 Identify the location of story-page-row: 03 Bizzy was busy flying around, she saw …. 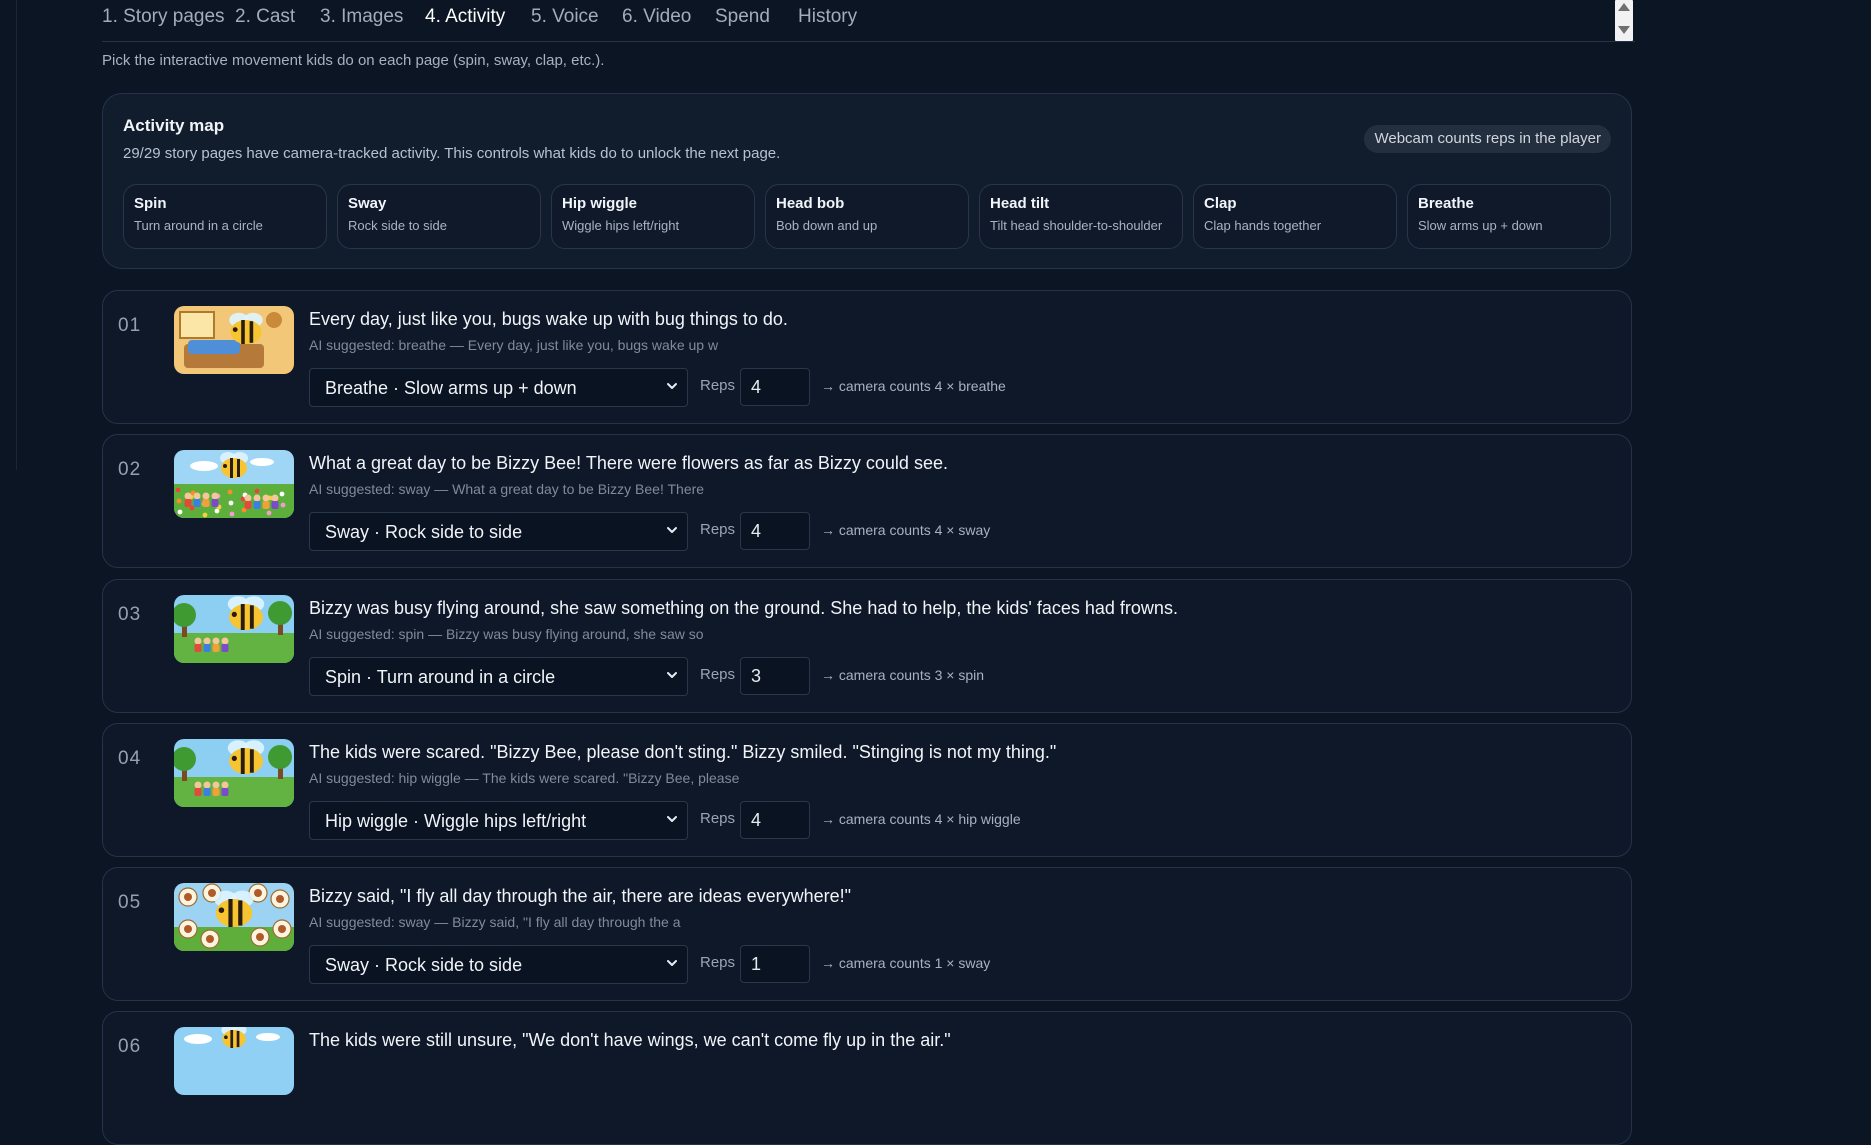
(867, 646).